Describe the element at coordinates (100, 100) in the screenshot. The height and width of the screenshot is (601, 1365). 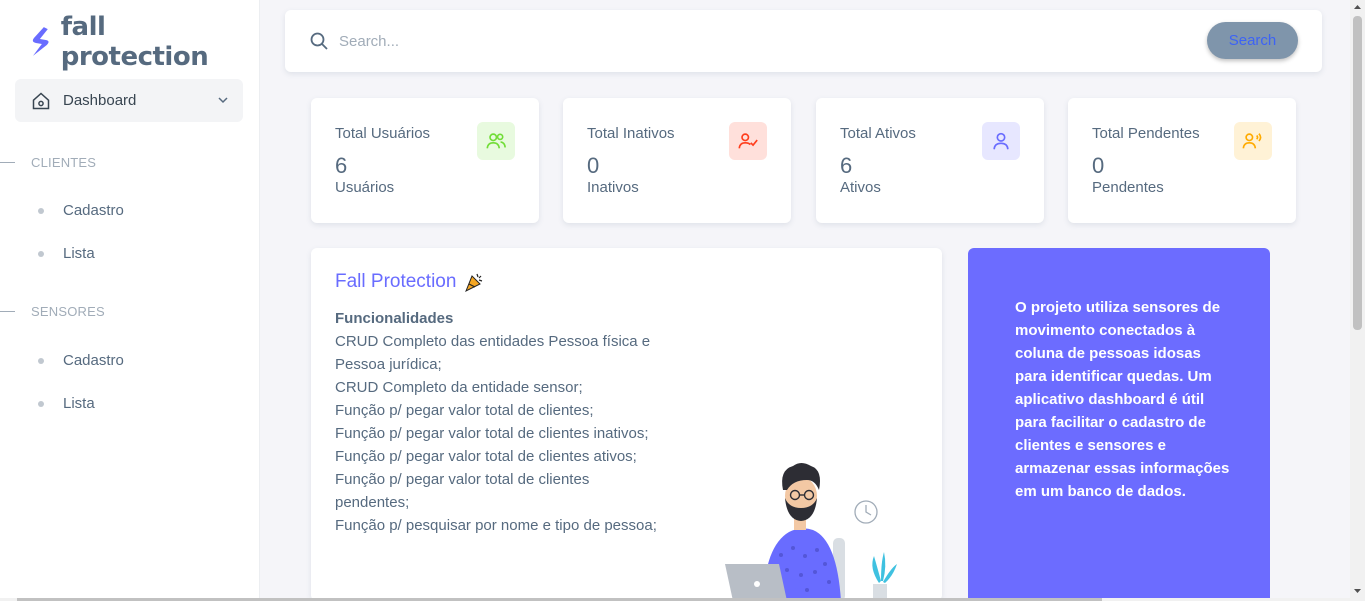
I see `sidebar-item-label: Dashboard` at that location.